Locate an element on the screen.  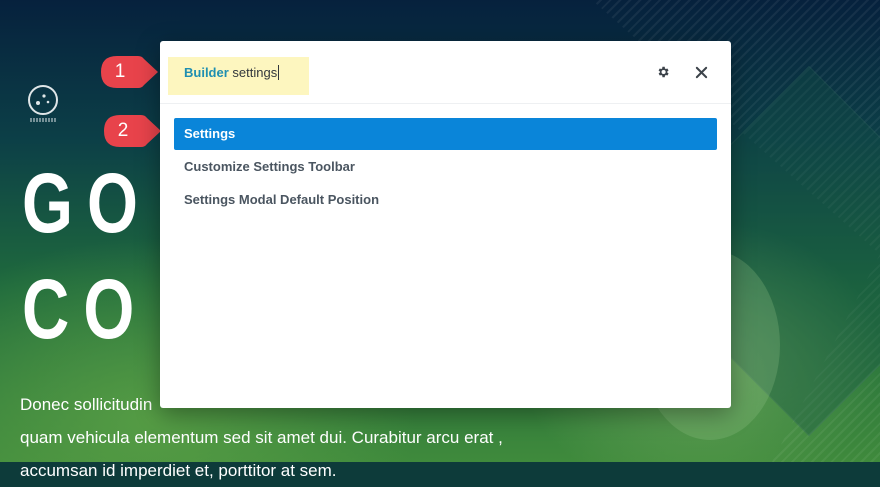
gear-icon is located at coordinates (663, 72).